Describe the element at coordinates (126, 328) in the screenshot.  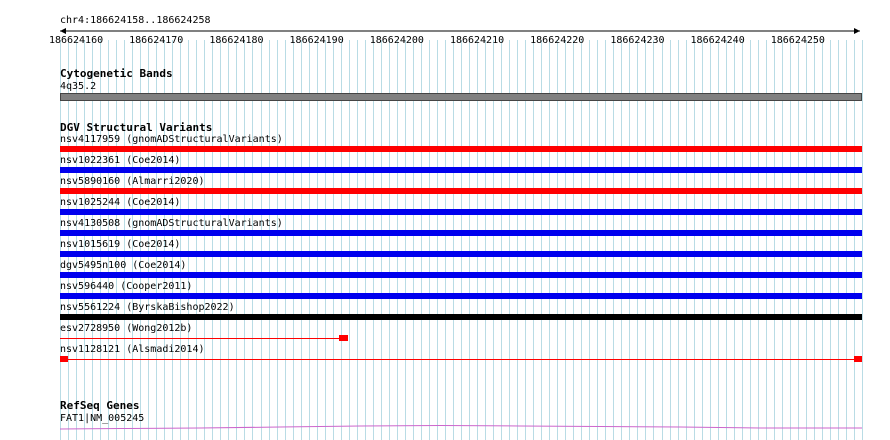
I see `dgv-feature-label: esv2728950 (Wong2012b)` at that location.